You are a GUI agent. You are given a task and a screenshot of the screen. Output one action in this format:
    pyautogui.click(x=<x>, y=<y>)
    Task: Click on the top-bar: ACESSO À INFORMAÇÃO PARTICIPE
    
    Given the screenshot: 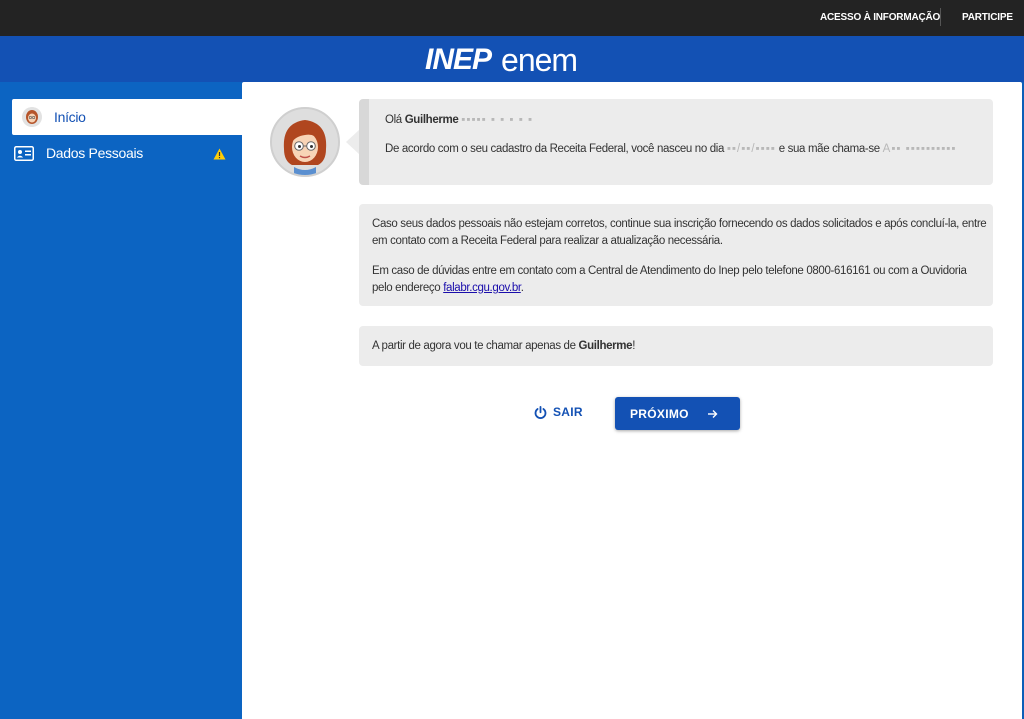 What is the action you would take?
    pyautogui.click(x=512, y=18)
    